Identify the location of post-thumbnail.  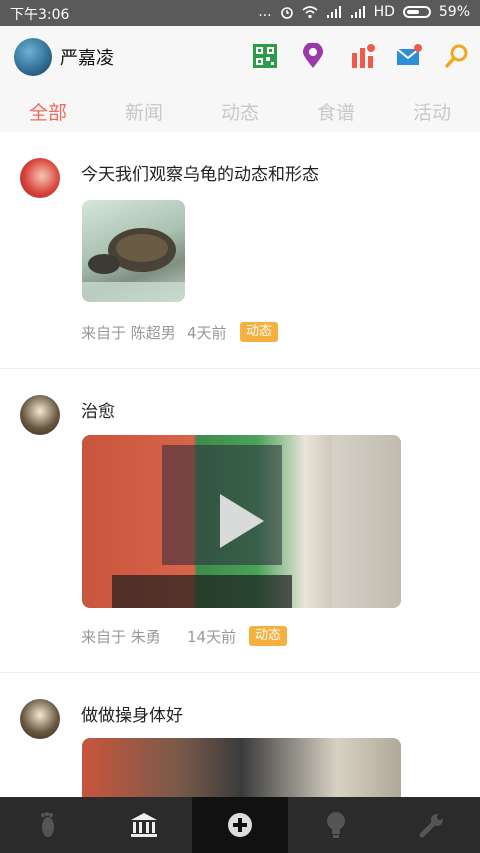
(133, 251).